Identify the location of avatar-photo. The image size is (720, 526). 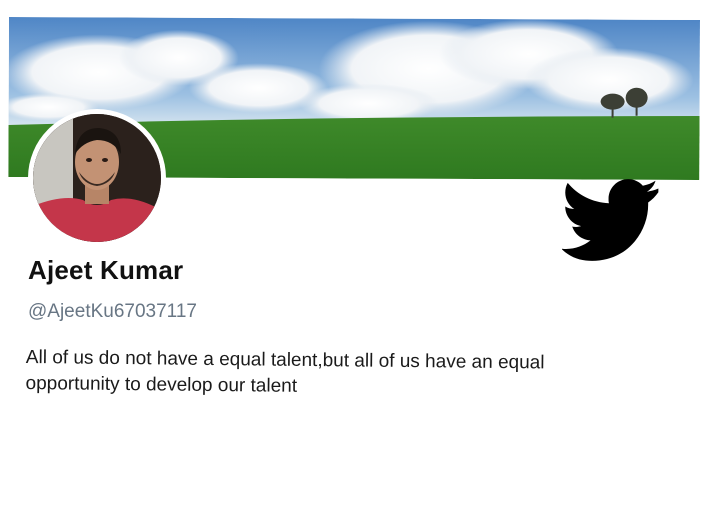
(97, 178).